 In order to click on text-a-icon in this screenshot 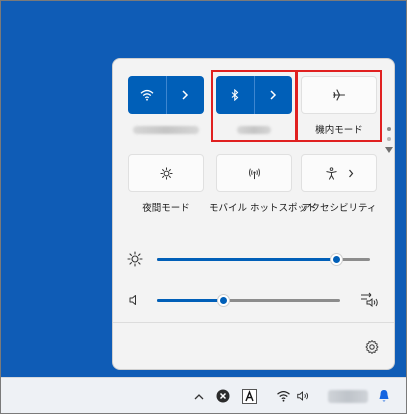, I will do `click(249, 396)`.